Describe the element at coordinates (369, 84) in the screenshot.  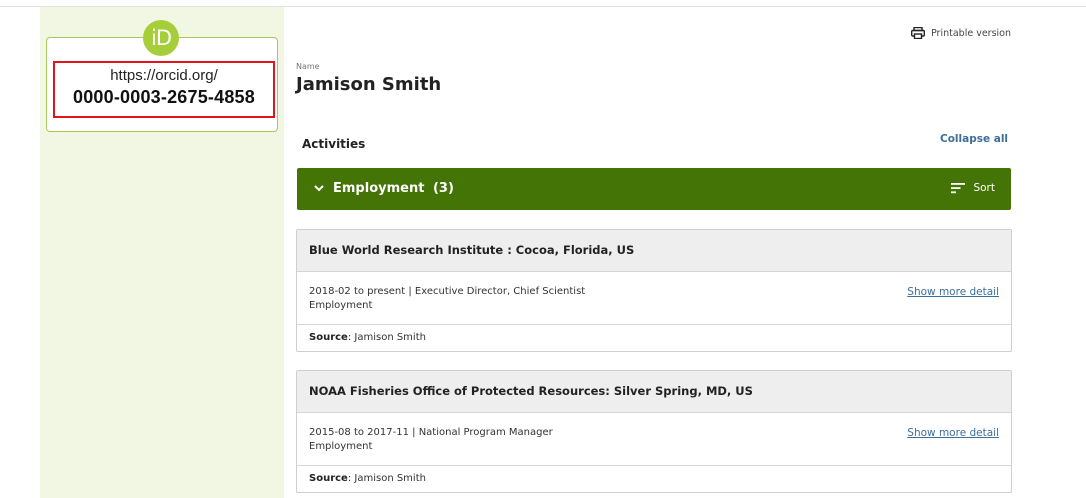
I see `person-name: Jamison Smith` at that location.